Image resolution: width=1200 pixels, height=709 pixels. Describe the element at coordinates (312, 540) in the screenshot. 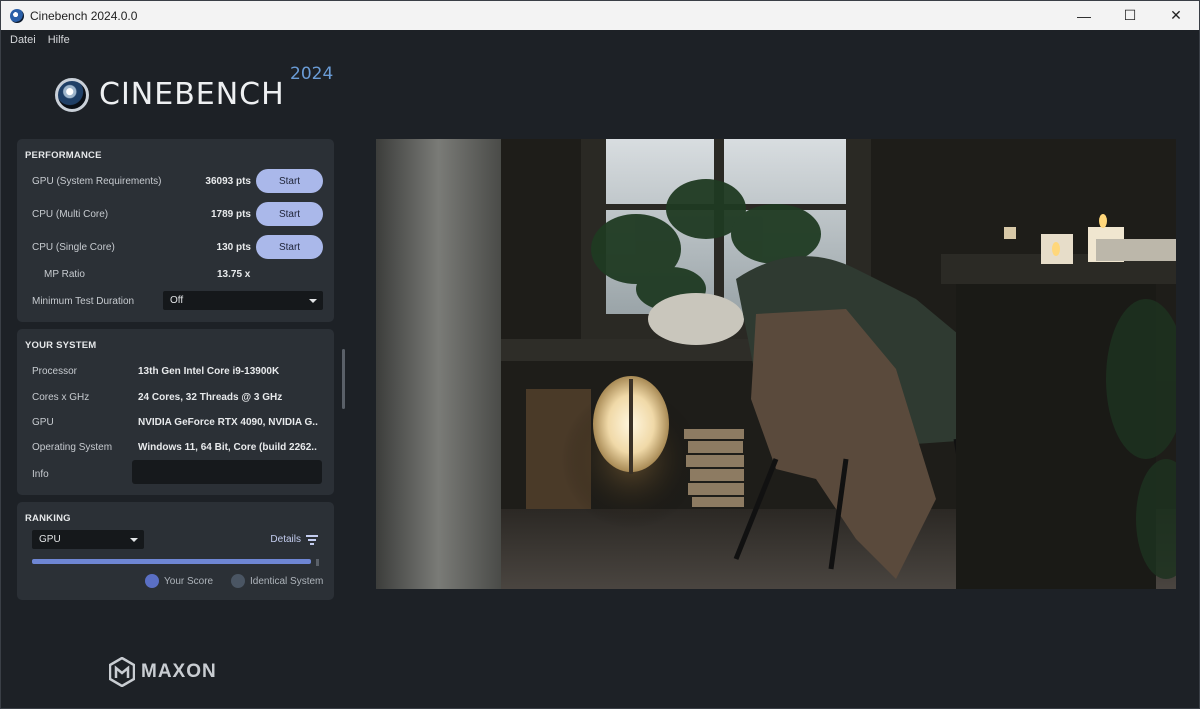

I see `filter-icon` at that location.